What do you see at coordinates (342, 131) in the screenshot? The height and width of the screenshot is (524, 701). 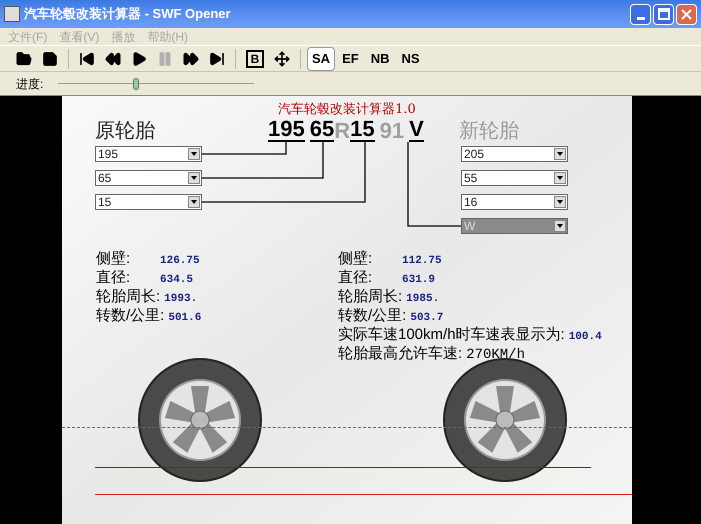 I see `tire-code-part: R` at bounding box center [342, 131].